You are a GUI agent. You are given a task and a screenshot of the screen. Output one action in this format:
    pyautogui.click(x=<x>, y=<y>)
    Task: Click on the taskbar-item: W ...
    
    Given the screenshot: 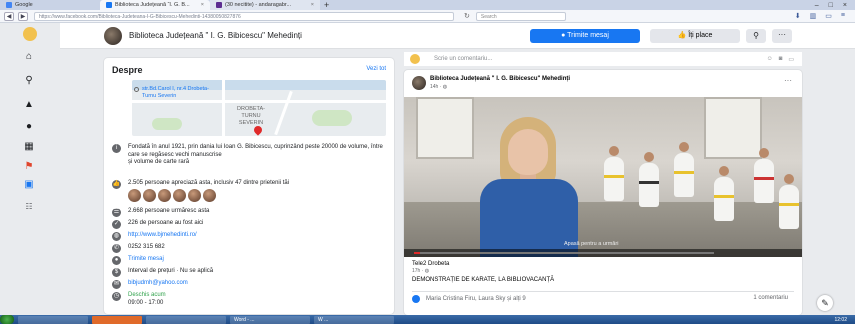 What is the action you would take?
    pyautogui.click(x=354, y=319)
    